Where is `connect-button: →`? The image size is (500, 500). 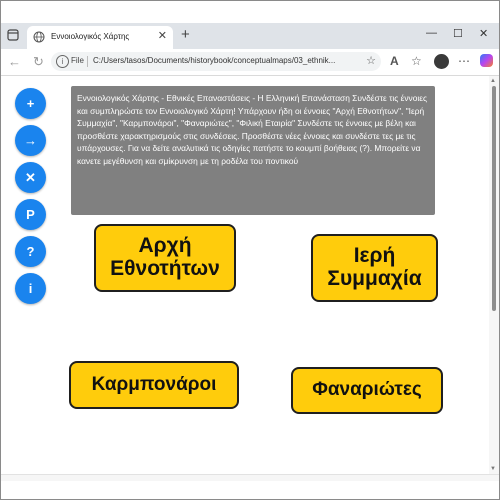
connect-button: → is located at coordinates (30, 140).